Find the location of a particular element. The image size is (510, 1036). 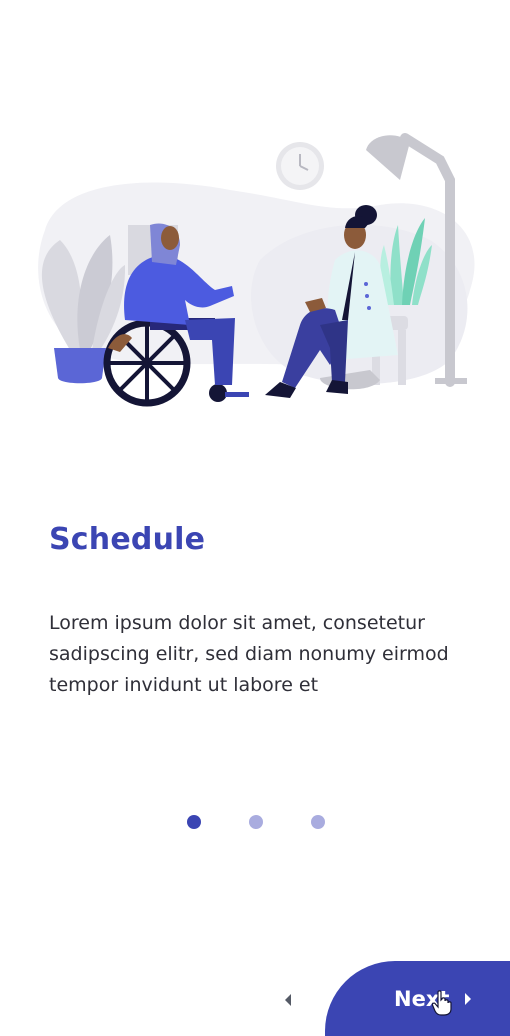

prev-button is located at coordinates (288, 1000).